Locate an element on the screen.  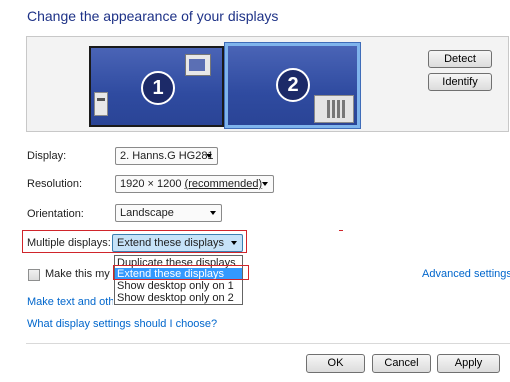
monitor-number-1: 1 is located at coordinates (158, 88).